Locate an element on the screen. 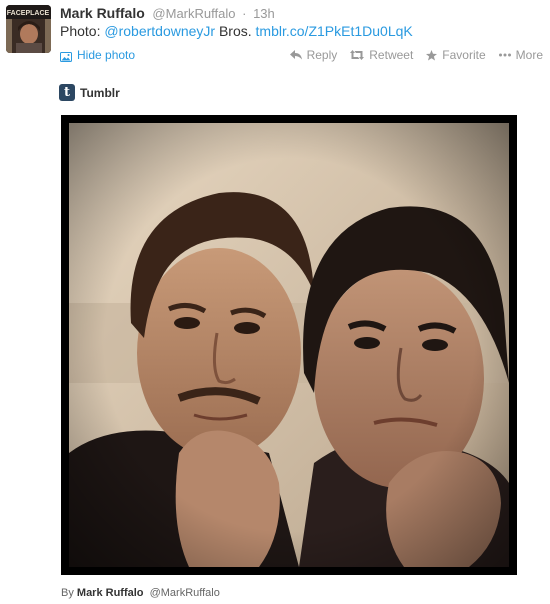 Image resolution: width=550 pixels, height=604 pixels. avatar: FACEPLACE is located at coordinates (28, 29).